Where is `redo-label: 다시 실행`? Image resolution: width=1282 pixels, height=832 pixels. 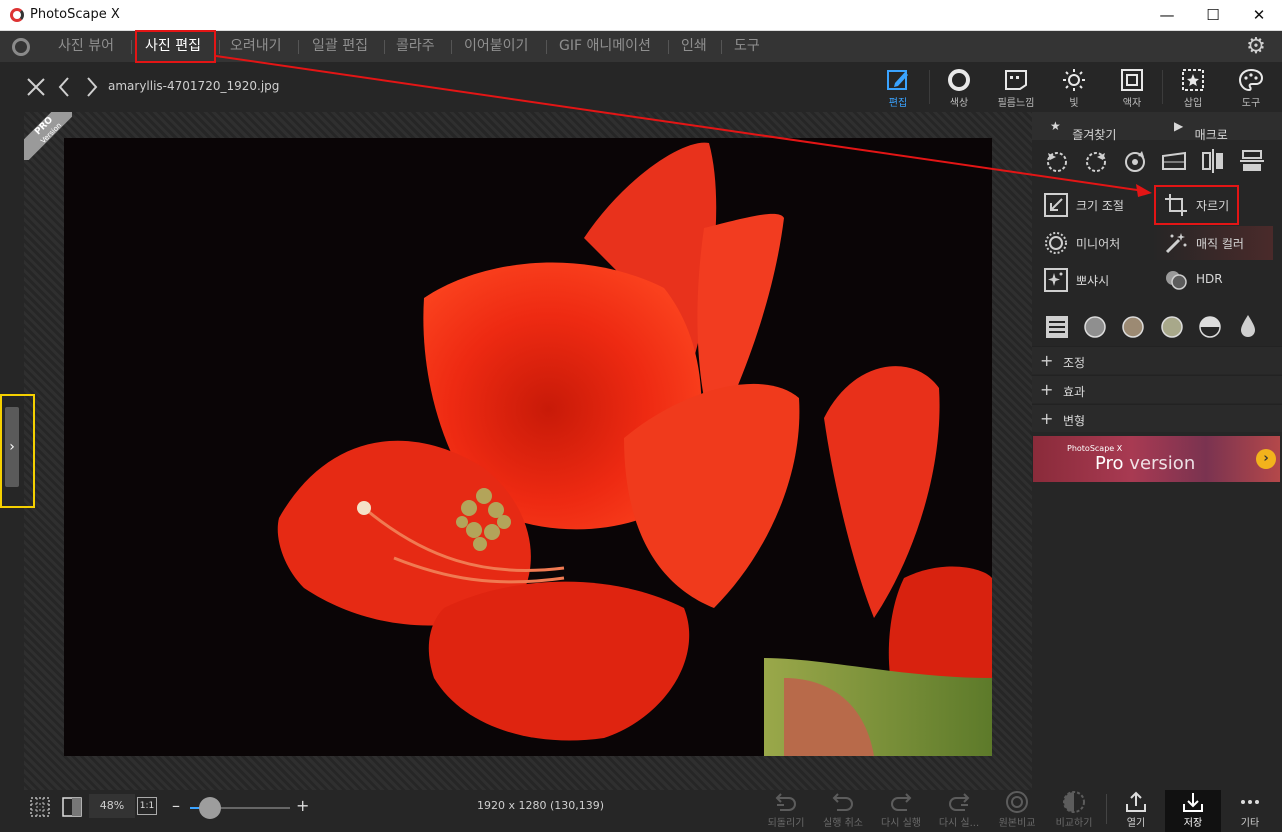 redo-label: 다시 실행 is located at coordinates (901, 823).